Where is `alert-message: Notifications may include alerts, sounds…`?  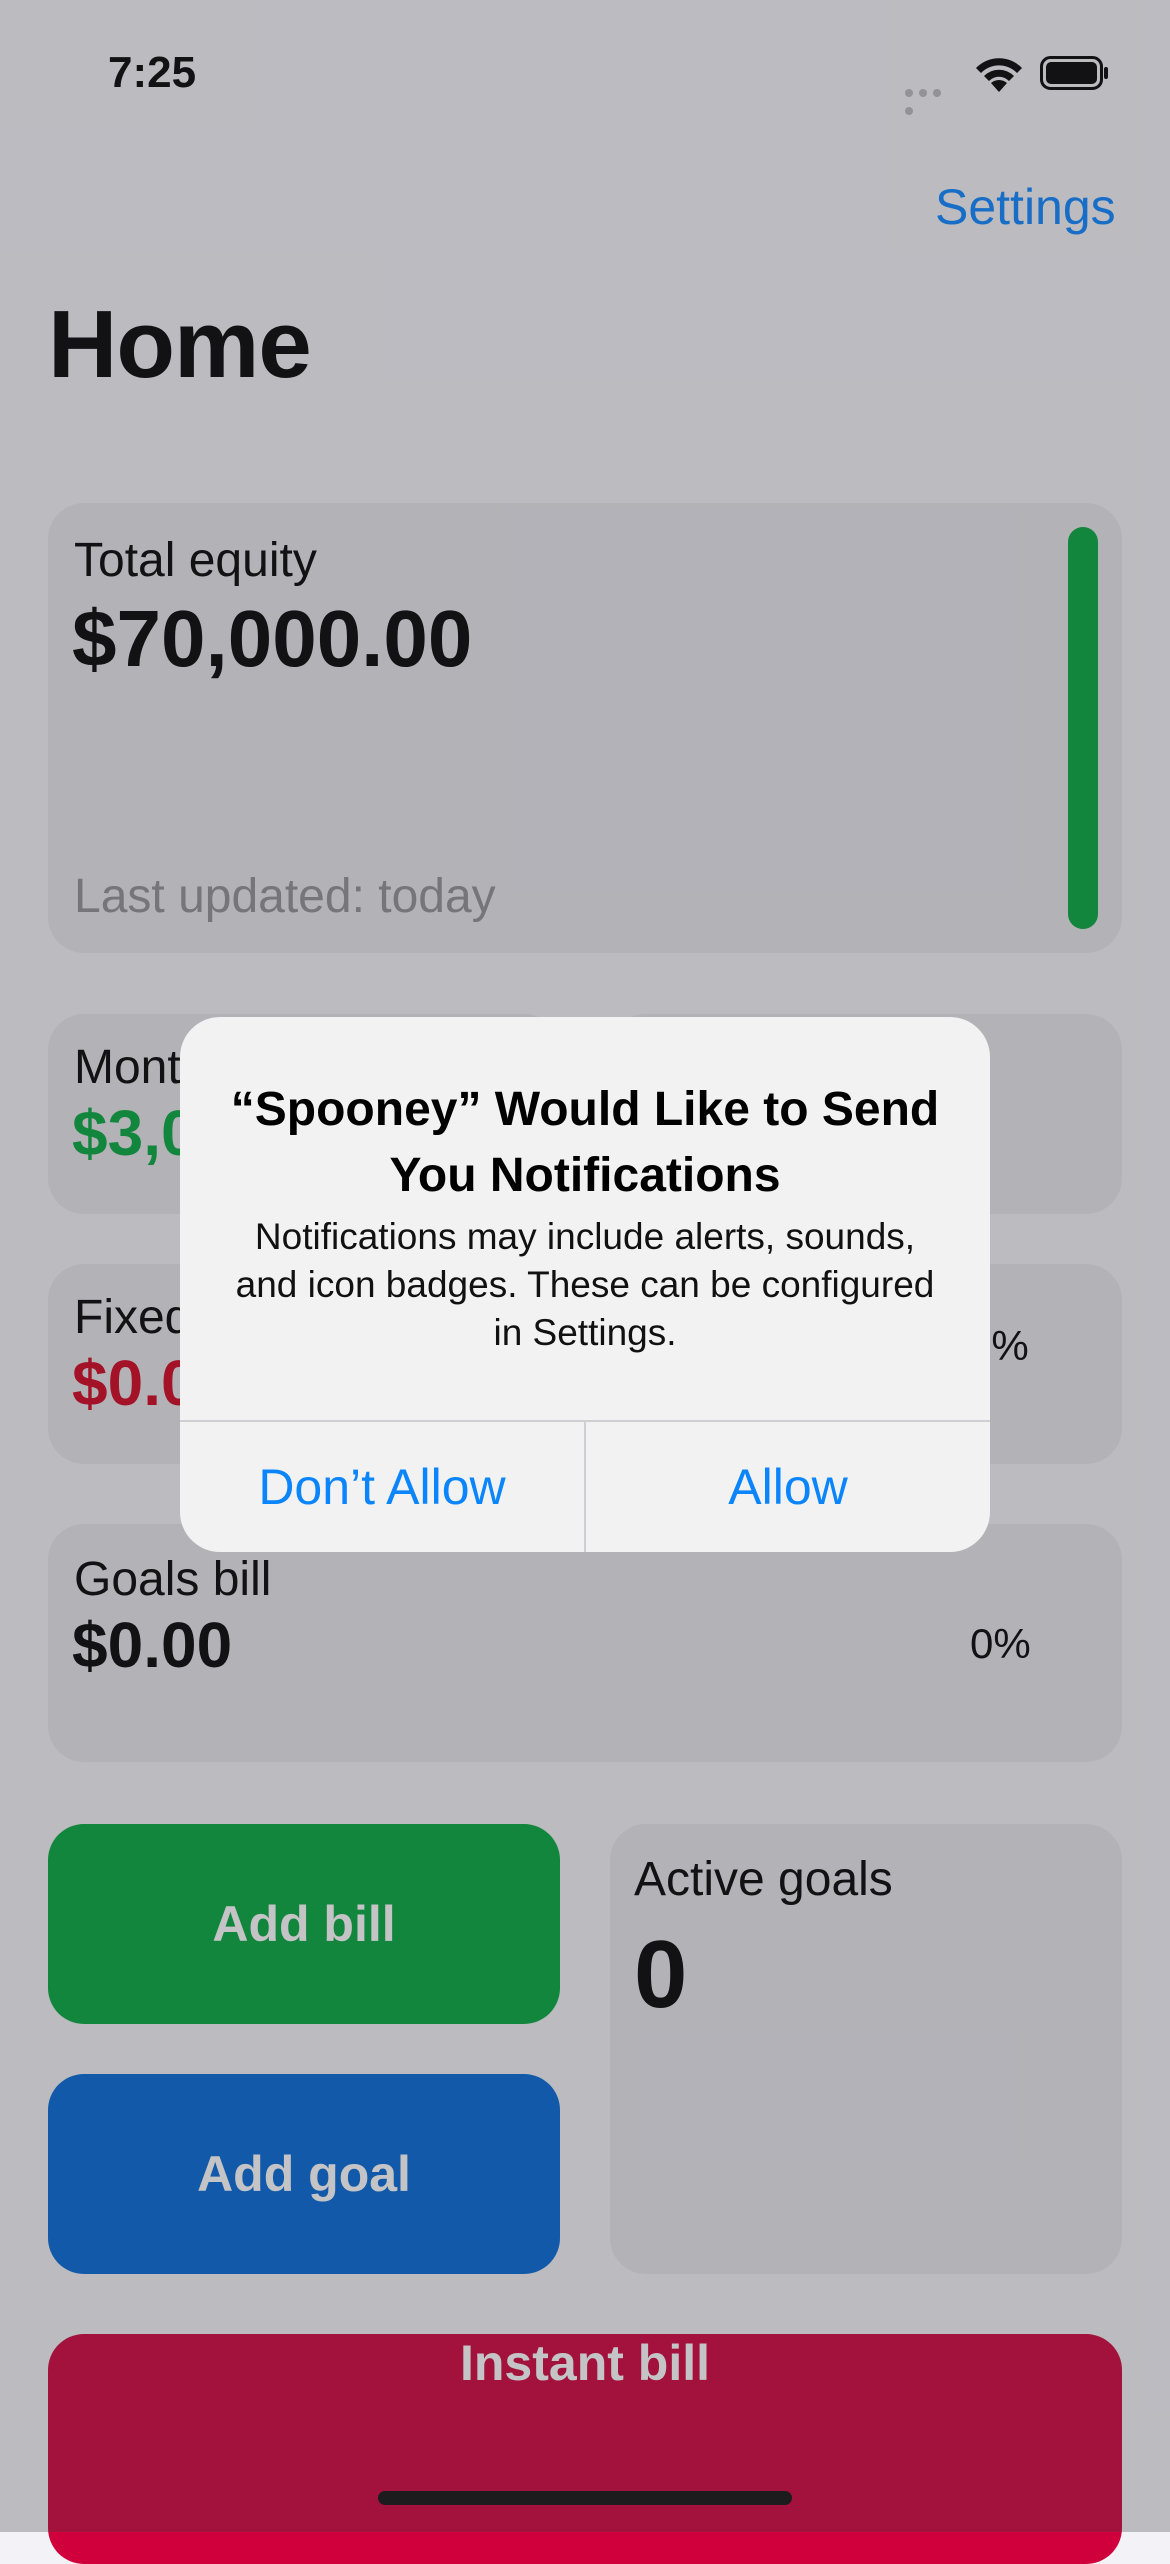
alert-message: Notifications may include alerts, sounds… is located at coordinates (585, 1284).